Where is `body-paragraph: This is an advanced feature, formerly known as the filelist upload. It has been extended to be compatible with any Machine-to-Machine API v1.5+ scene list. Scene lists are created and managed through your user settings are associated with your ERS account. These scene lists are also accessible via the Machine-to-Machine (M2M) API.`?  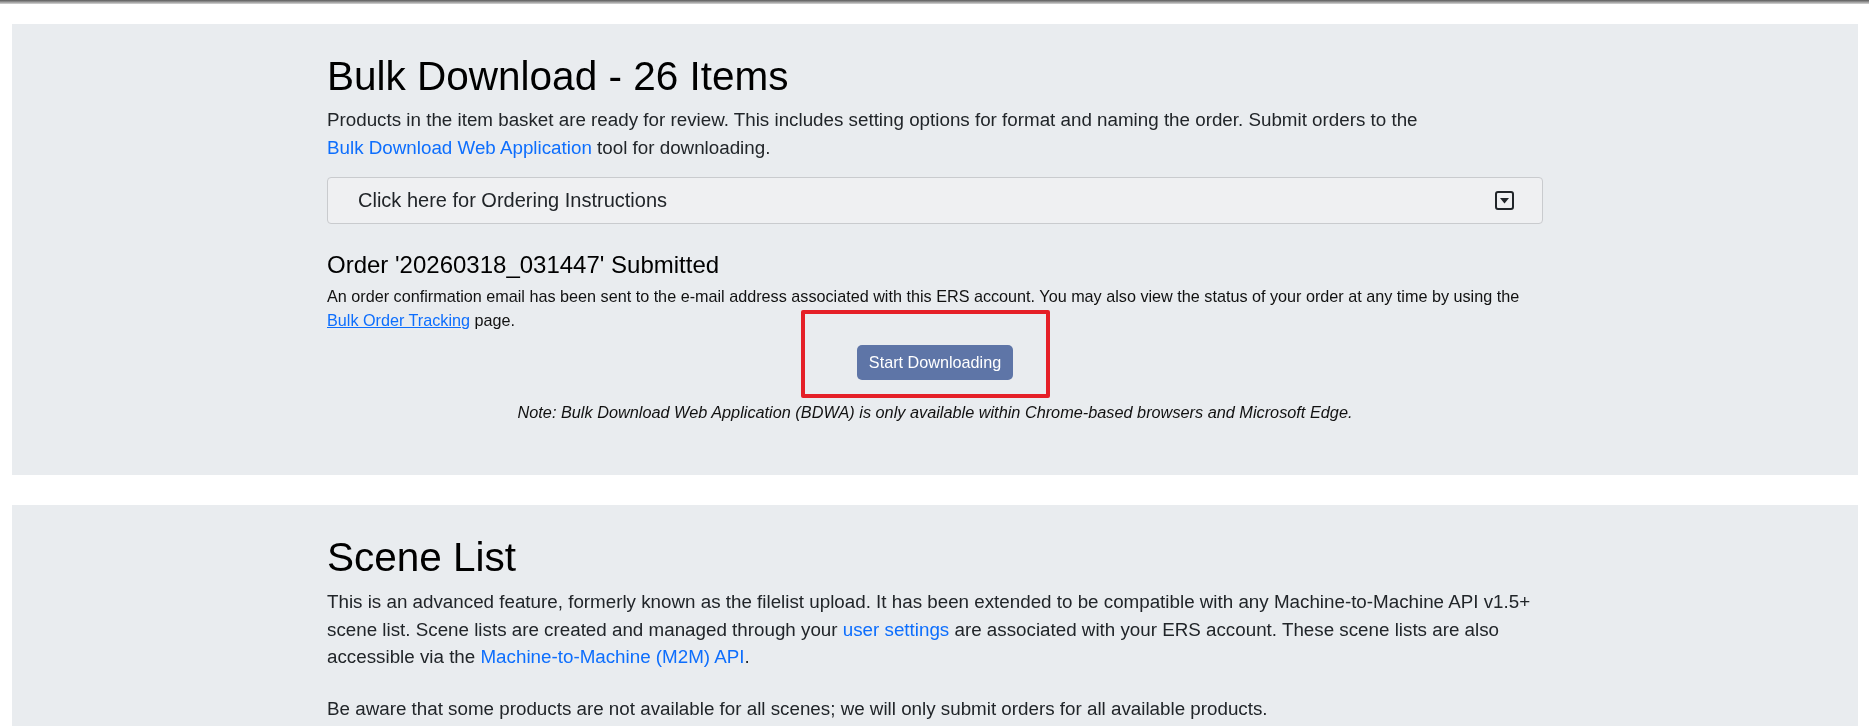 body-paragraph: This is an advanced feature, formerly known as the filelist upload. It has been extended to be compatible with any Machine-to-Machine API v1.5+ scene list. Scene lists are created and managed through your user settings are associated with your ERS account. These scene lists are also accessible via the Machine-to-Machine (M2M) API. is located at coordinates (929, 629).